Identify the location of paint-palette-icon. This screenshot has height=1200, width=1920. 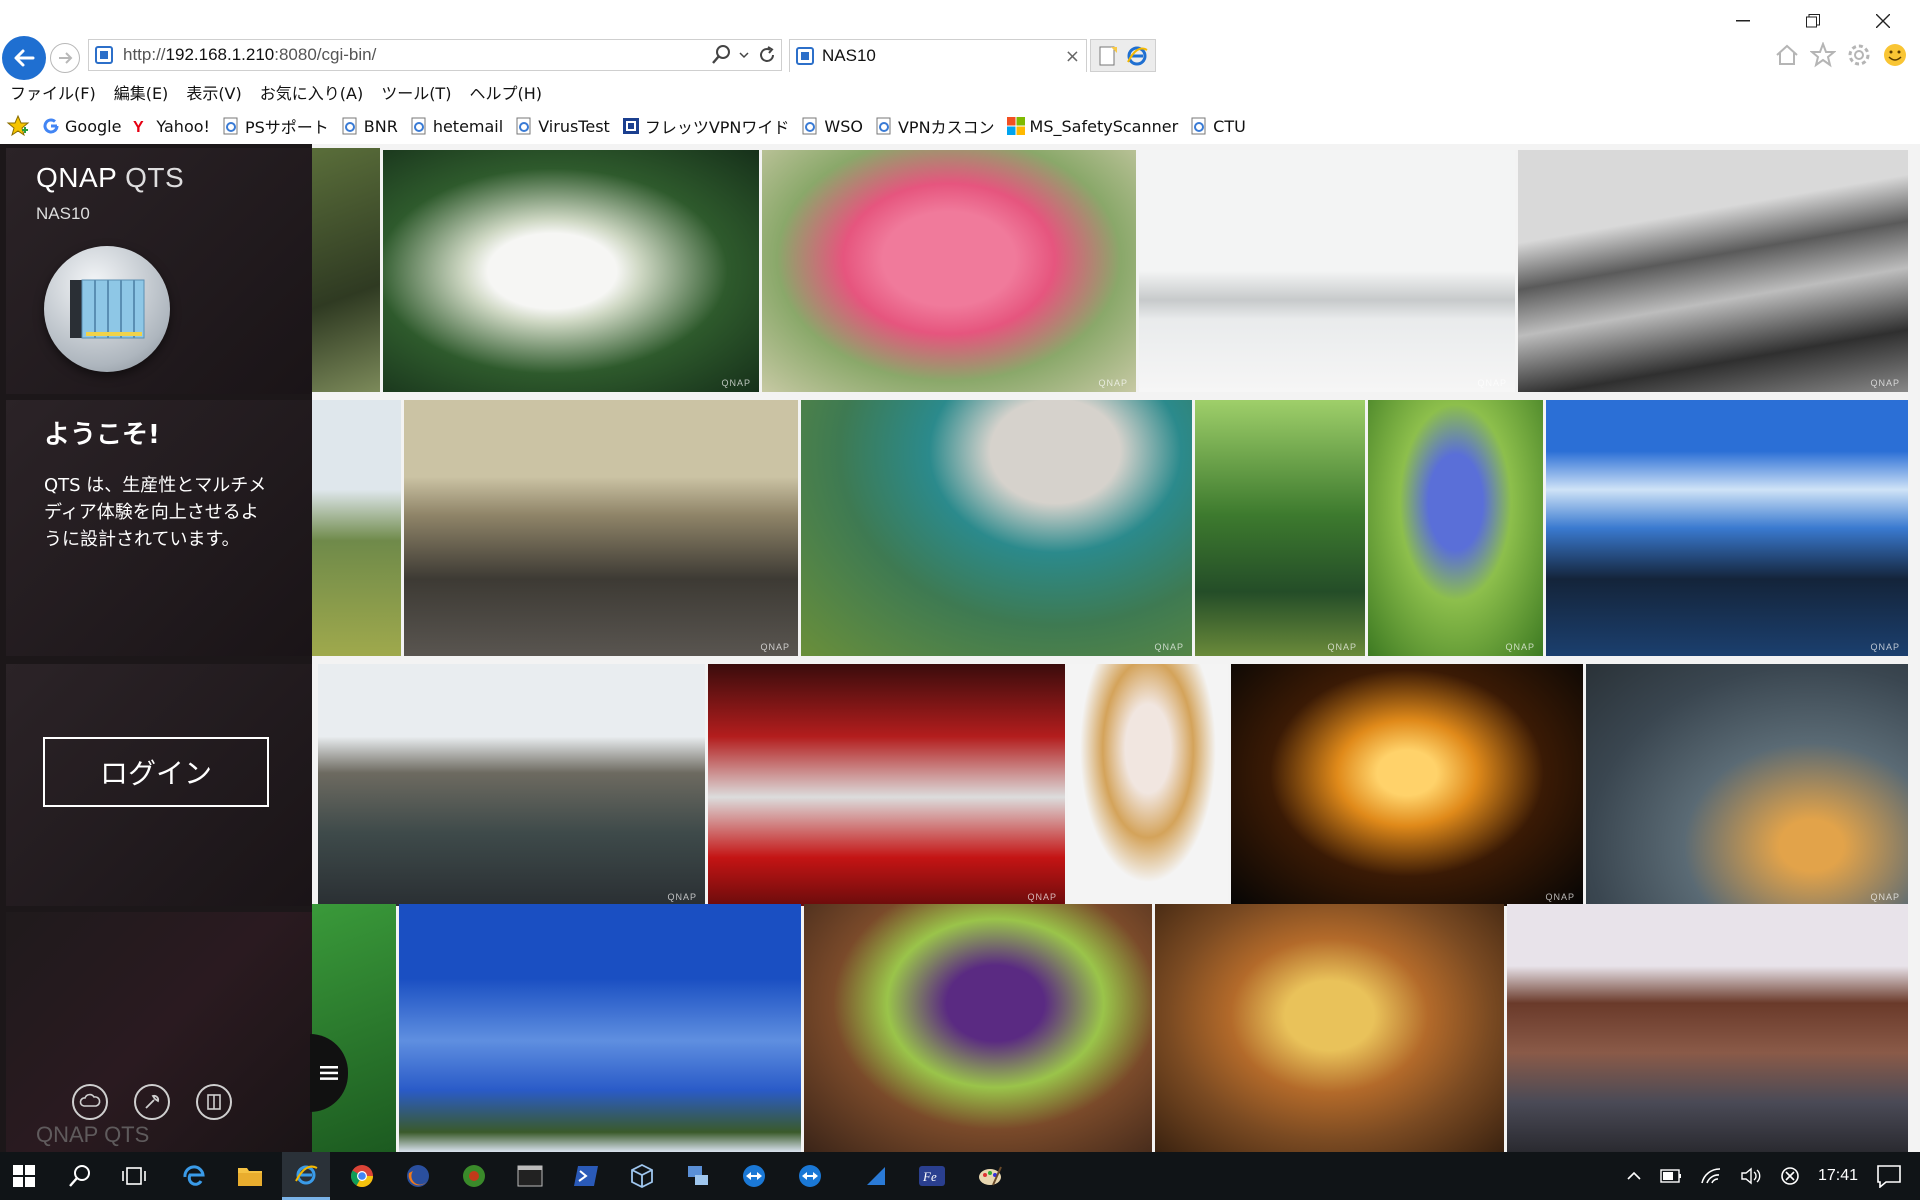
(990, 1176).